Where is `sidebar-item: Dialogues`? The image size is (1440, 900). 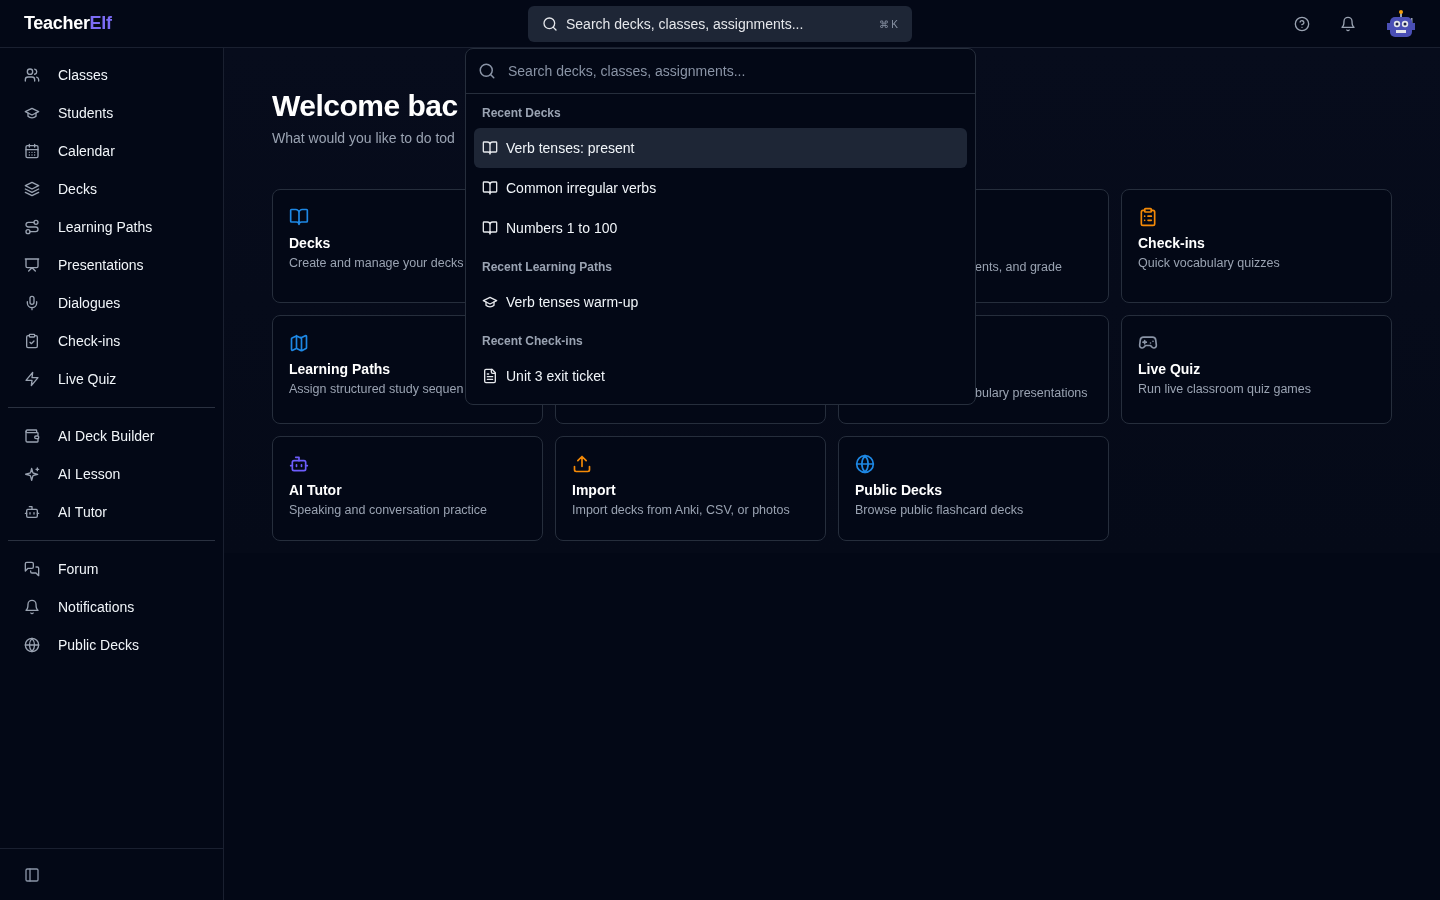
sidebar-item: Dialogues is located at coordinates (111, 303).